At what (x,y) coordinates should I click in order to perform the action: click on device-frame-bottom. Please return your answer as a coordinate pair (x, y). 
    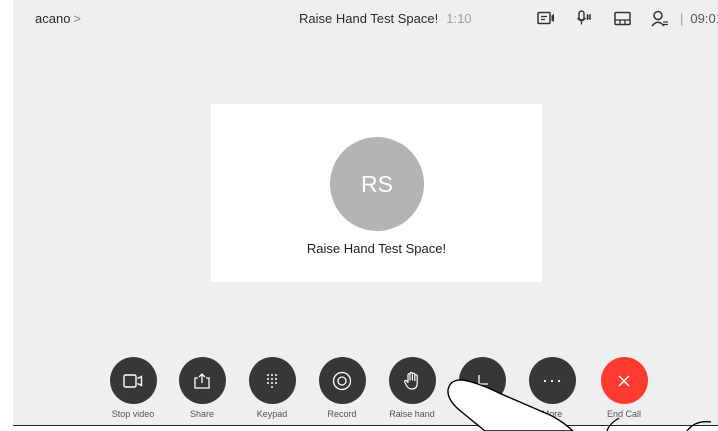
    Looking at the image, I should click on (365, 425).